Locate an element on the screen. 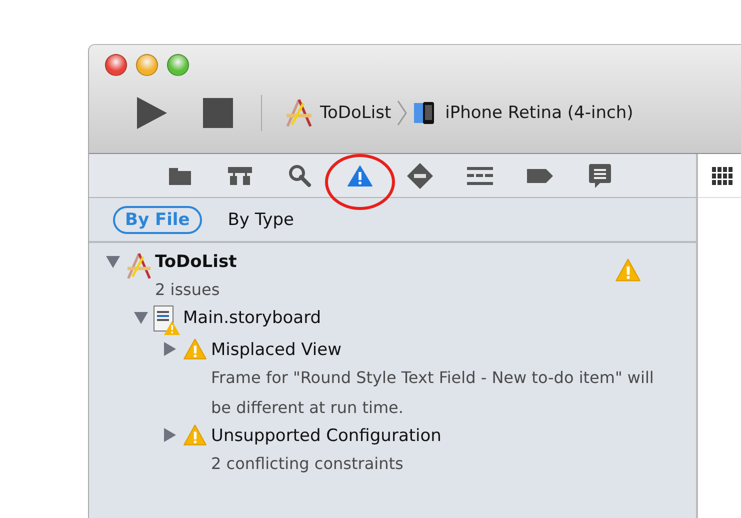 This screenshot has height=518, width=741. issue-group-title: ToDoList is located at coordinates (196, 262).